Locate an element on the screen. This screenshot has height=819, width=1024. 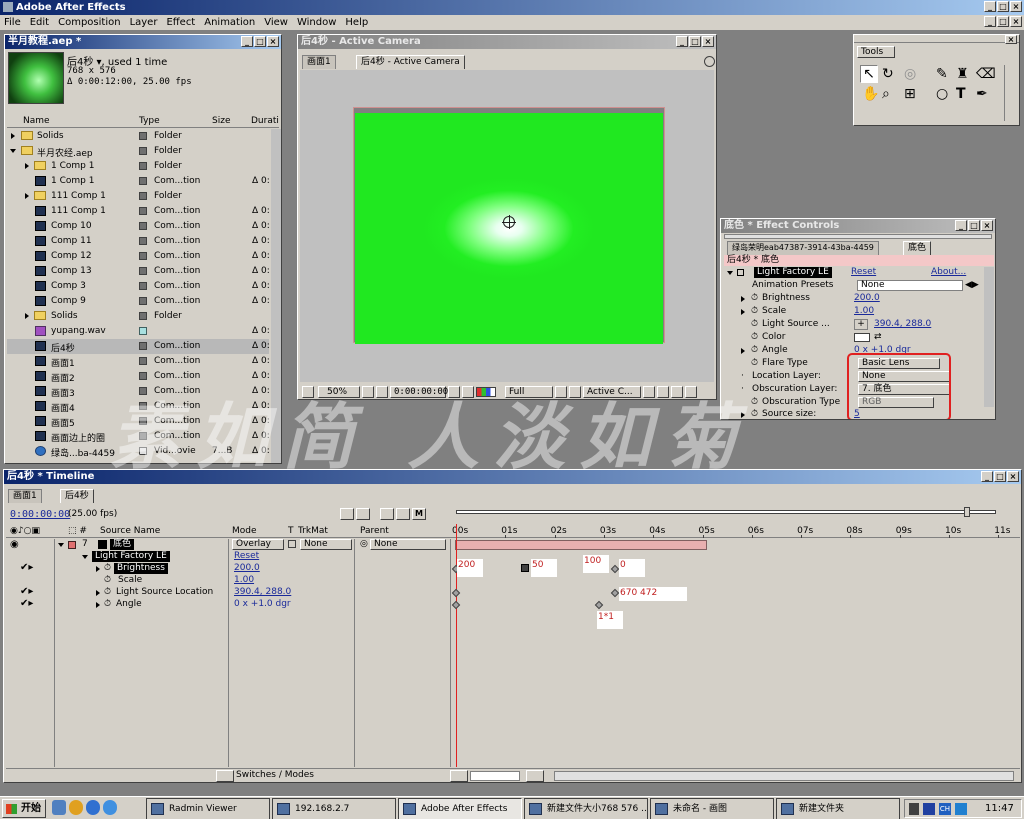
tl-close-button: × is located at coordinates (1013, 476).